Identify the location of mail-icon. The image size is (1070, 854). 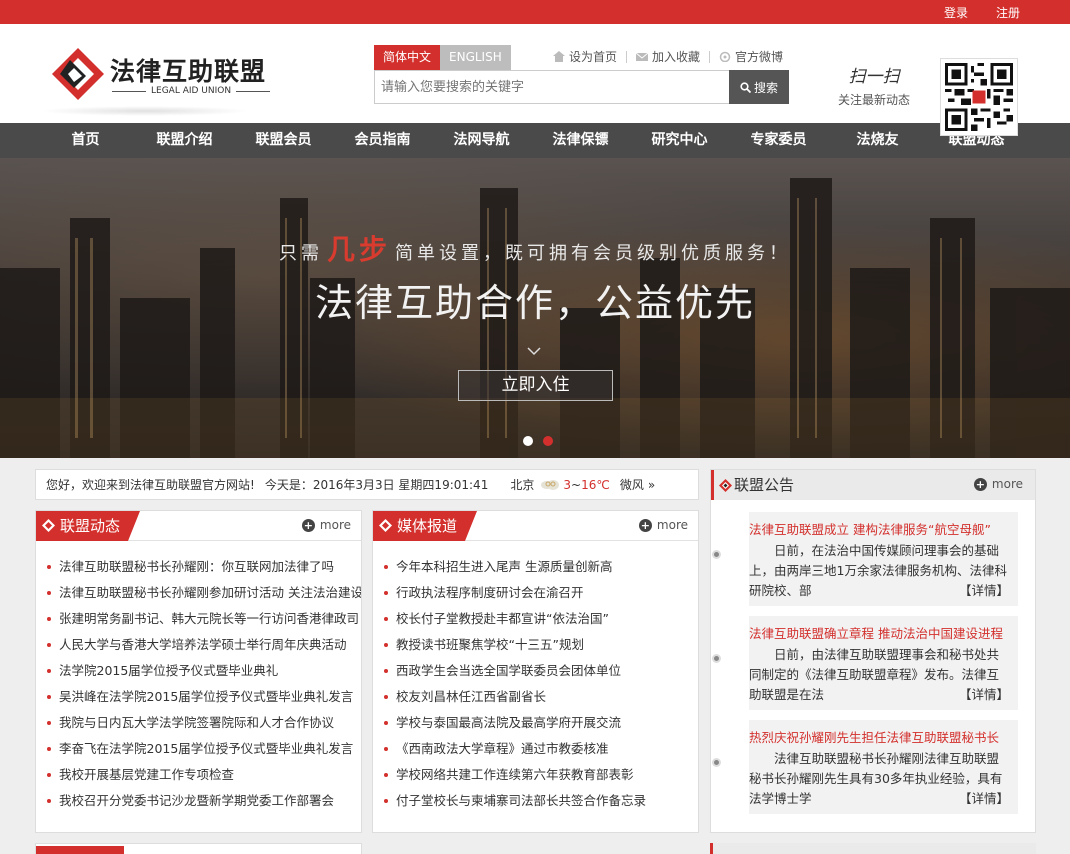
(642, 56).